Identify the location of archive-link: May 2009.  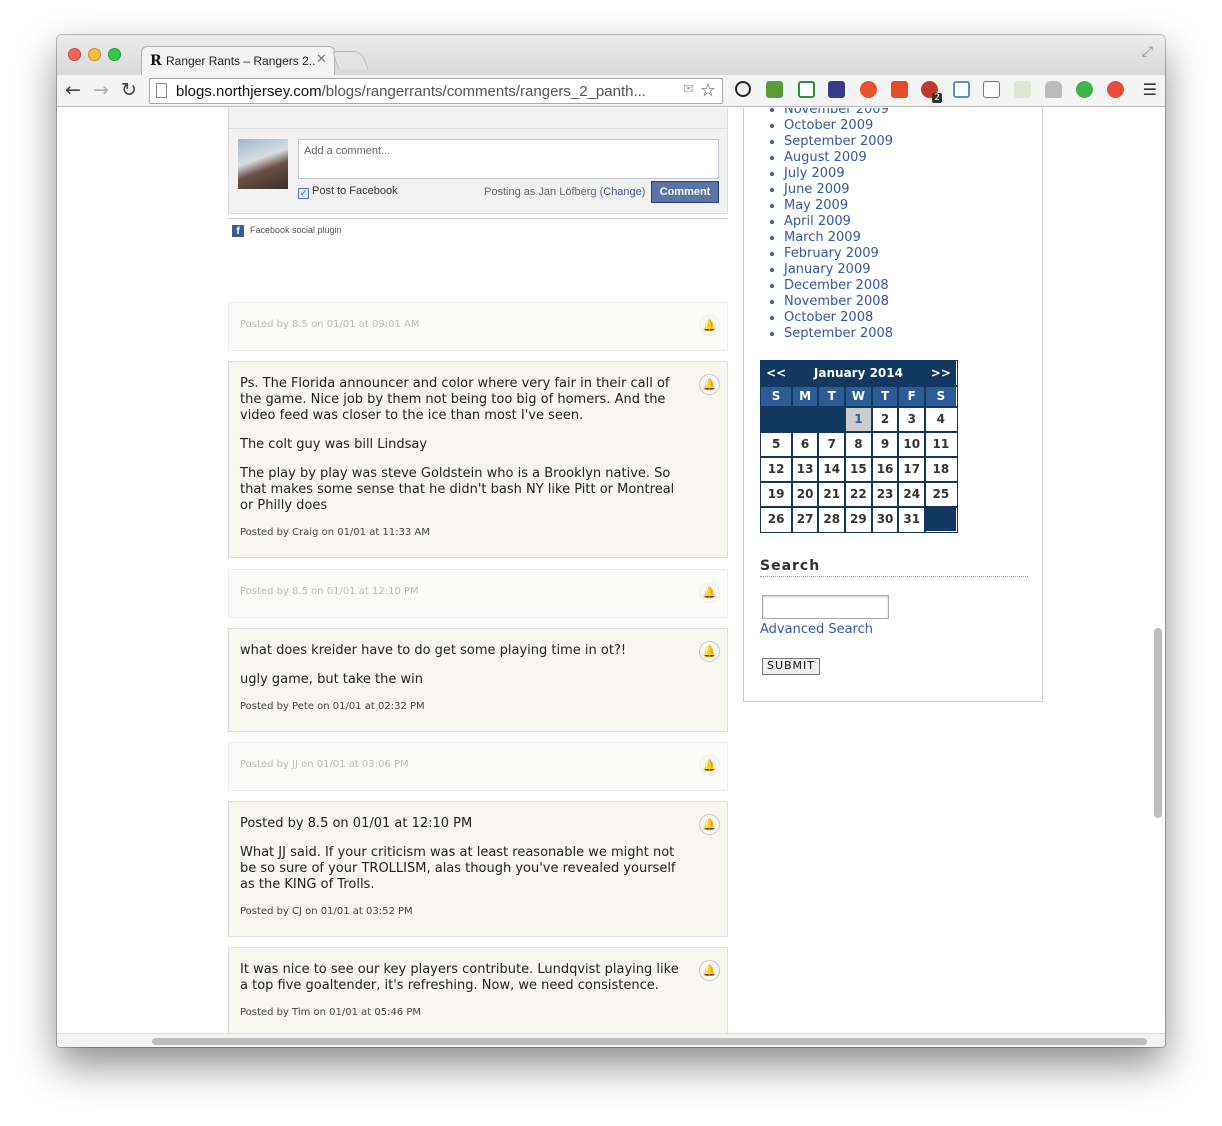
(838, 206).